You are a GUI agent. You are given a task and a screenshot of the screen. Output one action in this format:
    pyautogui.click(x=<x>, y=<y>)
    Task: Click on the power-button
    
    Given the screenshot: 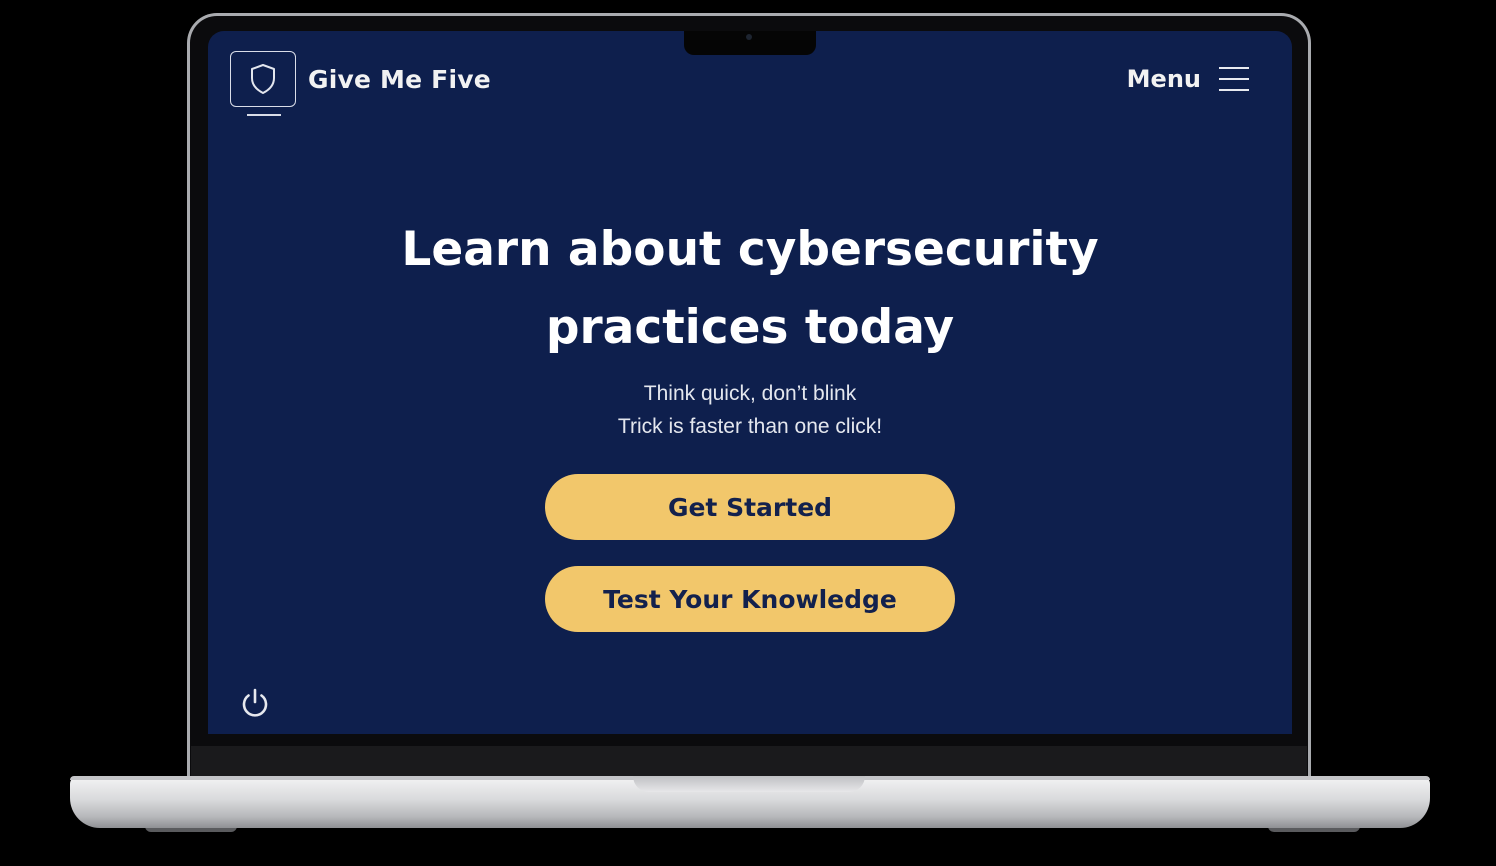 What is the action you would take?
    pyautogui.click(x=255, y=703)
    